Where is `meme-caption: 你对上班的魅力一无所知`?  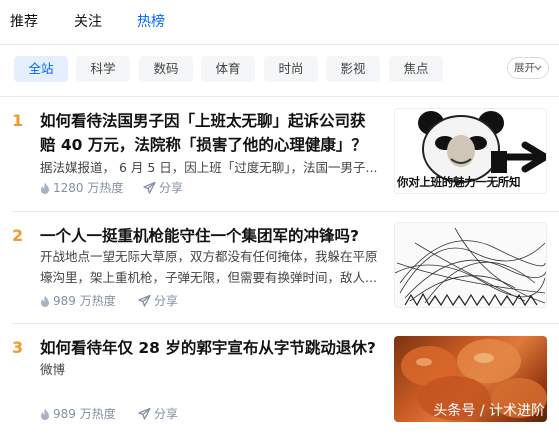 meme-caption: 你对上班的魅力一无所知 is located at coordinates (459, 182).